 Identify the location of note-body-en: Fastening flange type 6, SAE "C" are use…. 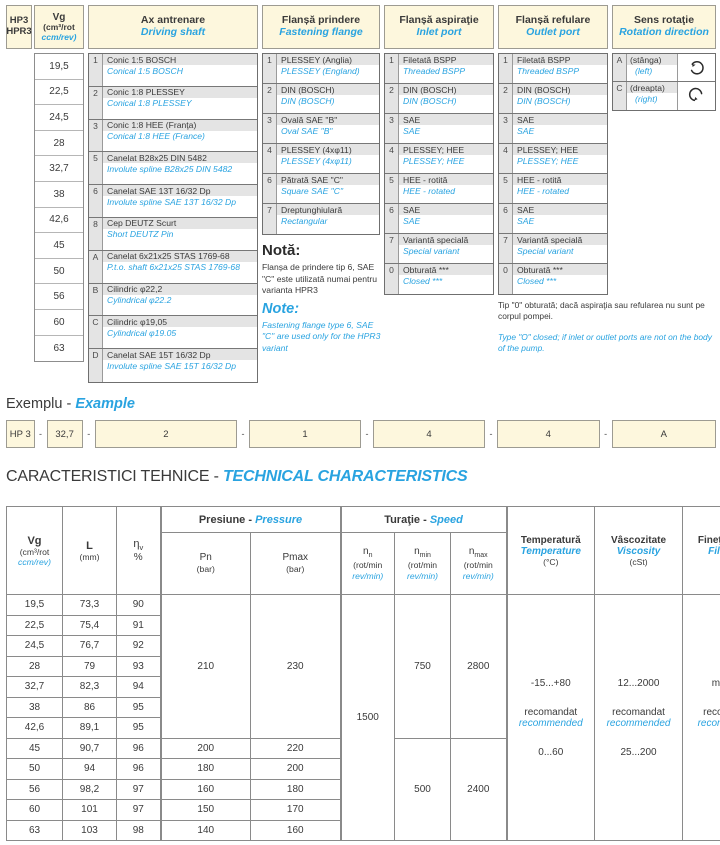
(321, 336).